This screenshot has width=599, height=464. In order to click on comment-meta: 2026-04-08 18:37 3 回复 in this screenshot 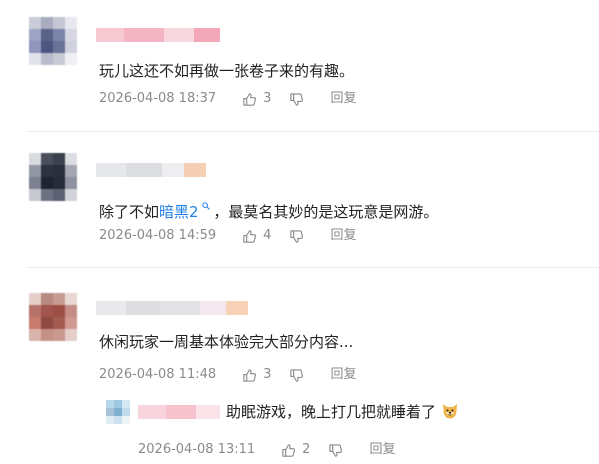, I will do `click(227, 99)`.